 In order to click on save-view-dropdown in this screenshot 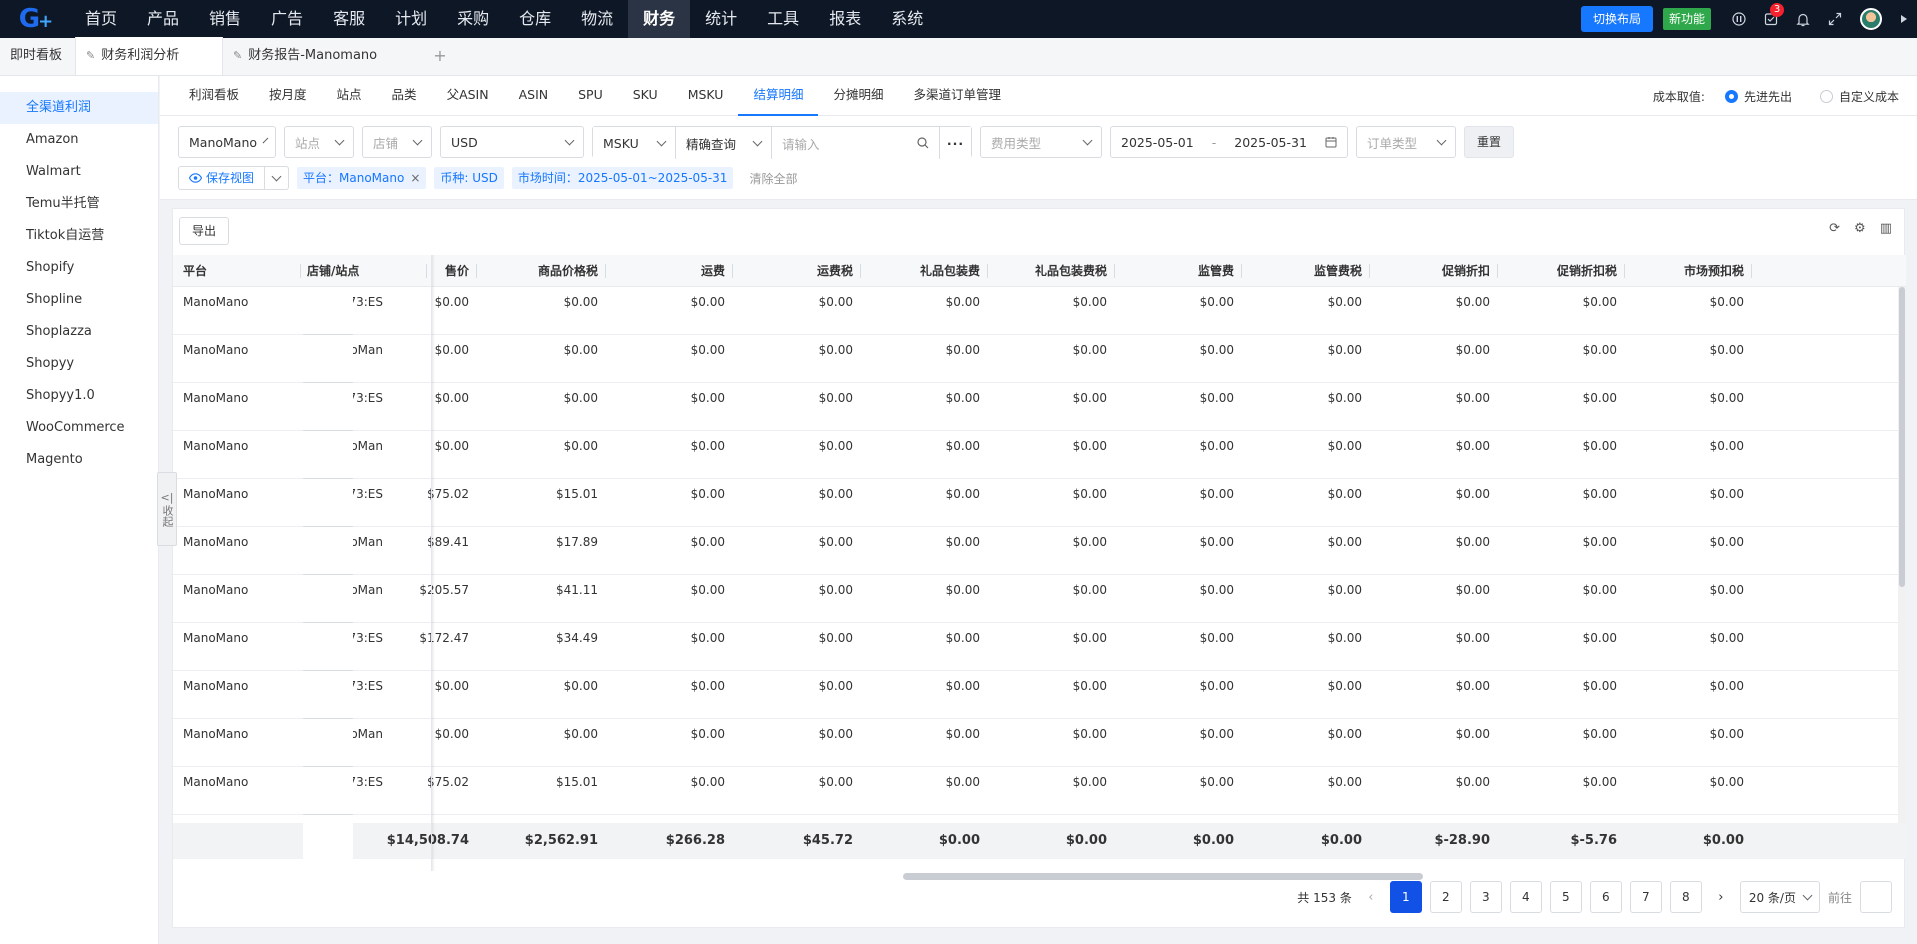, I will do `click(276, 178)`.